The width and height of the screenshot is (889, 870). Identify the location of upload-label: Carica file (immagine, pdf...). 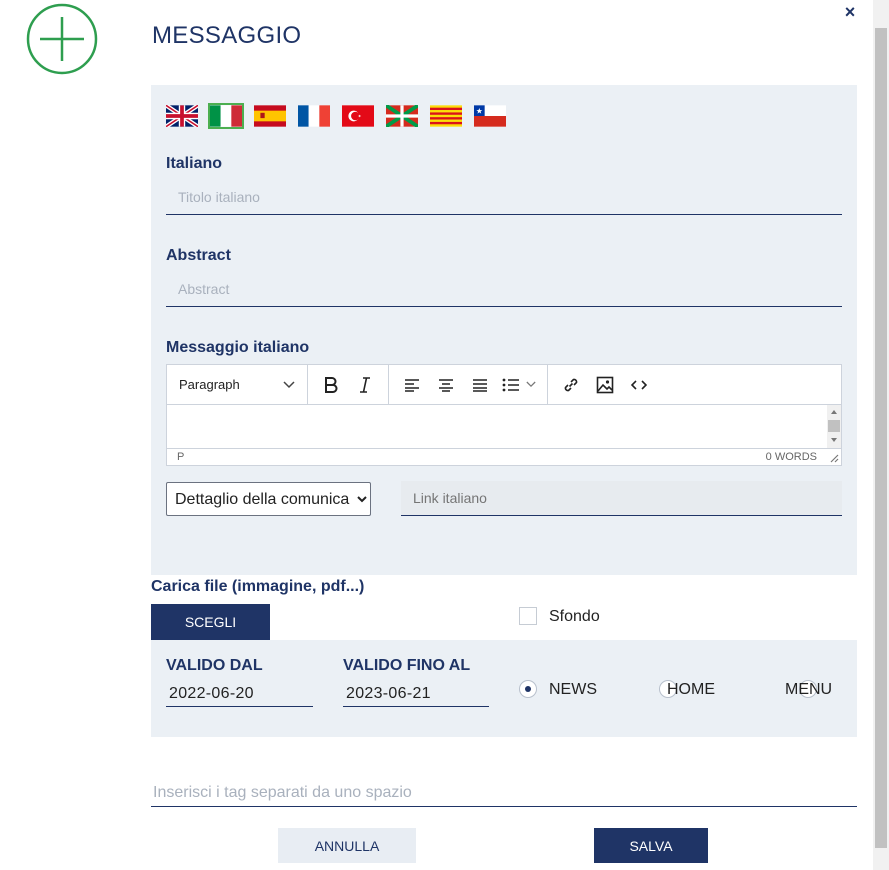
(258, 586).